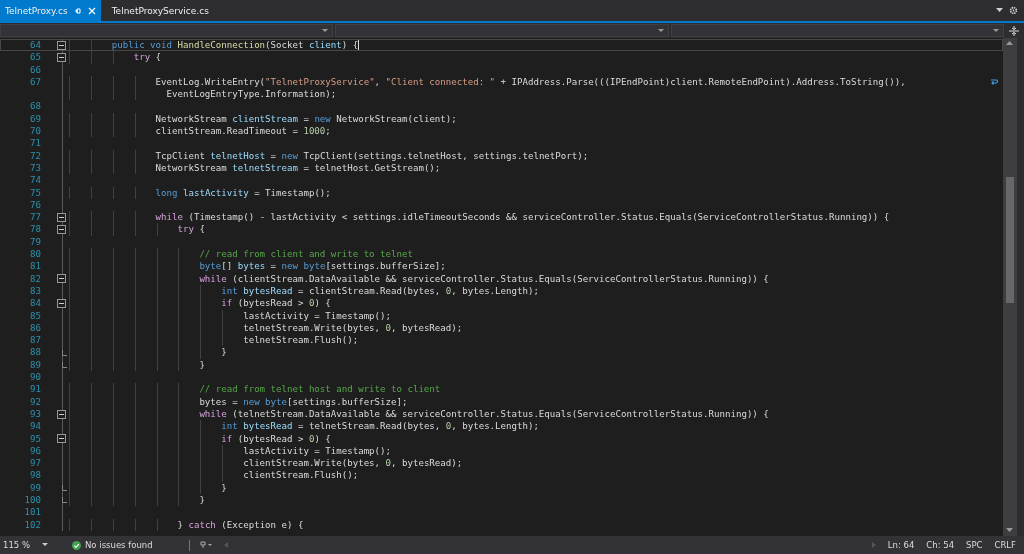  What do you see at coordinates (35, 401) in the screenshot?
I see `line-number: 92` at bounding box center [35, 401].